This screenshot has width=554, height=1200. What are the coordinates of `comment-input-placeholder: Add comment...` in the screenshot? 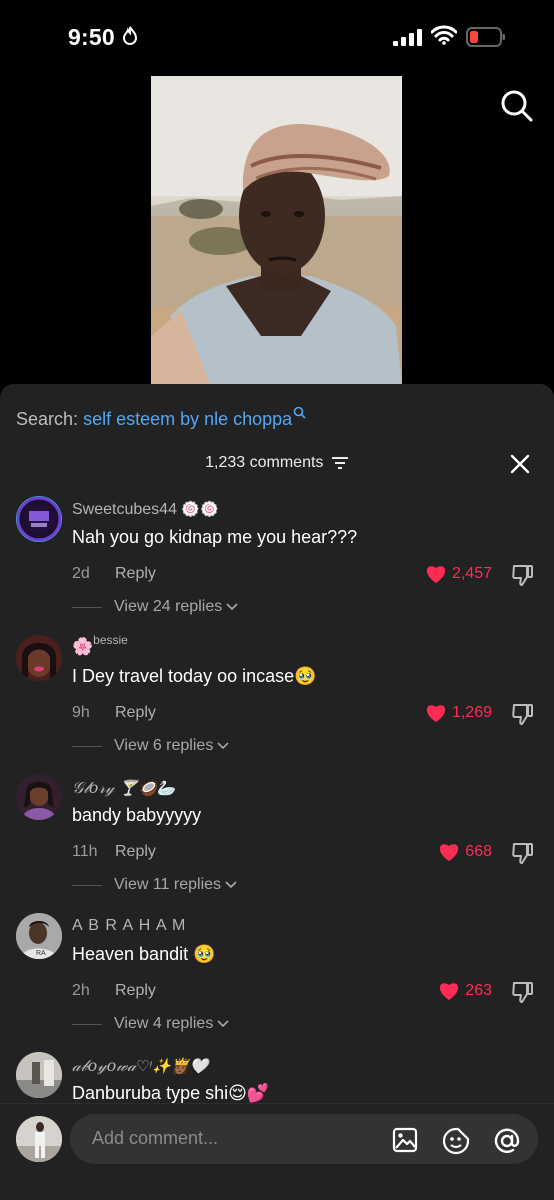 It's located at (155, 1138).